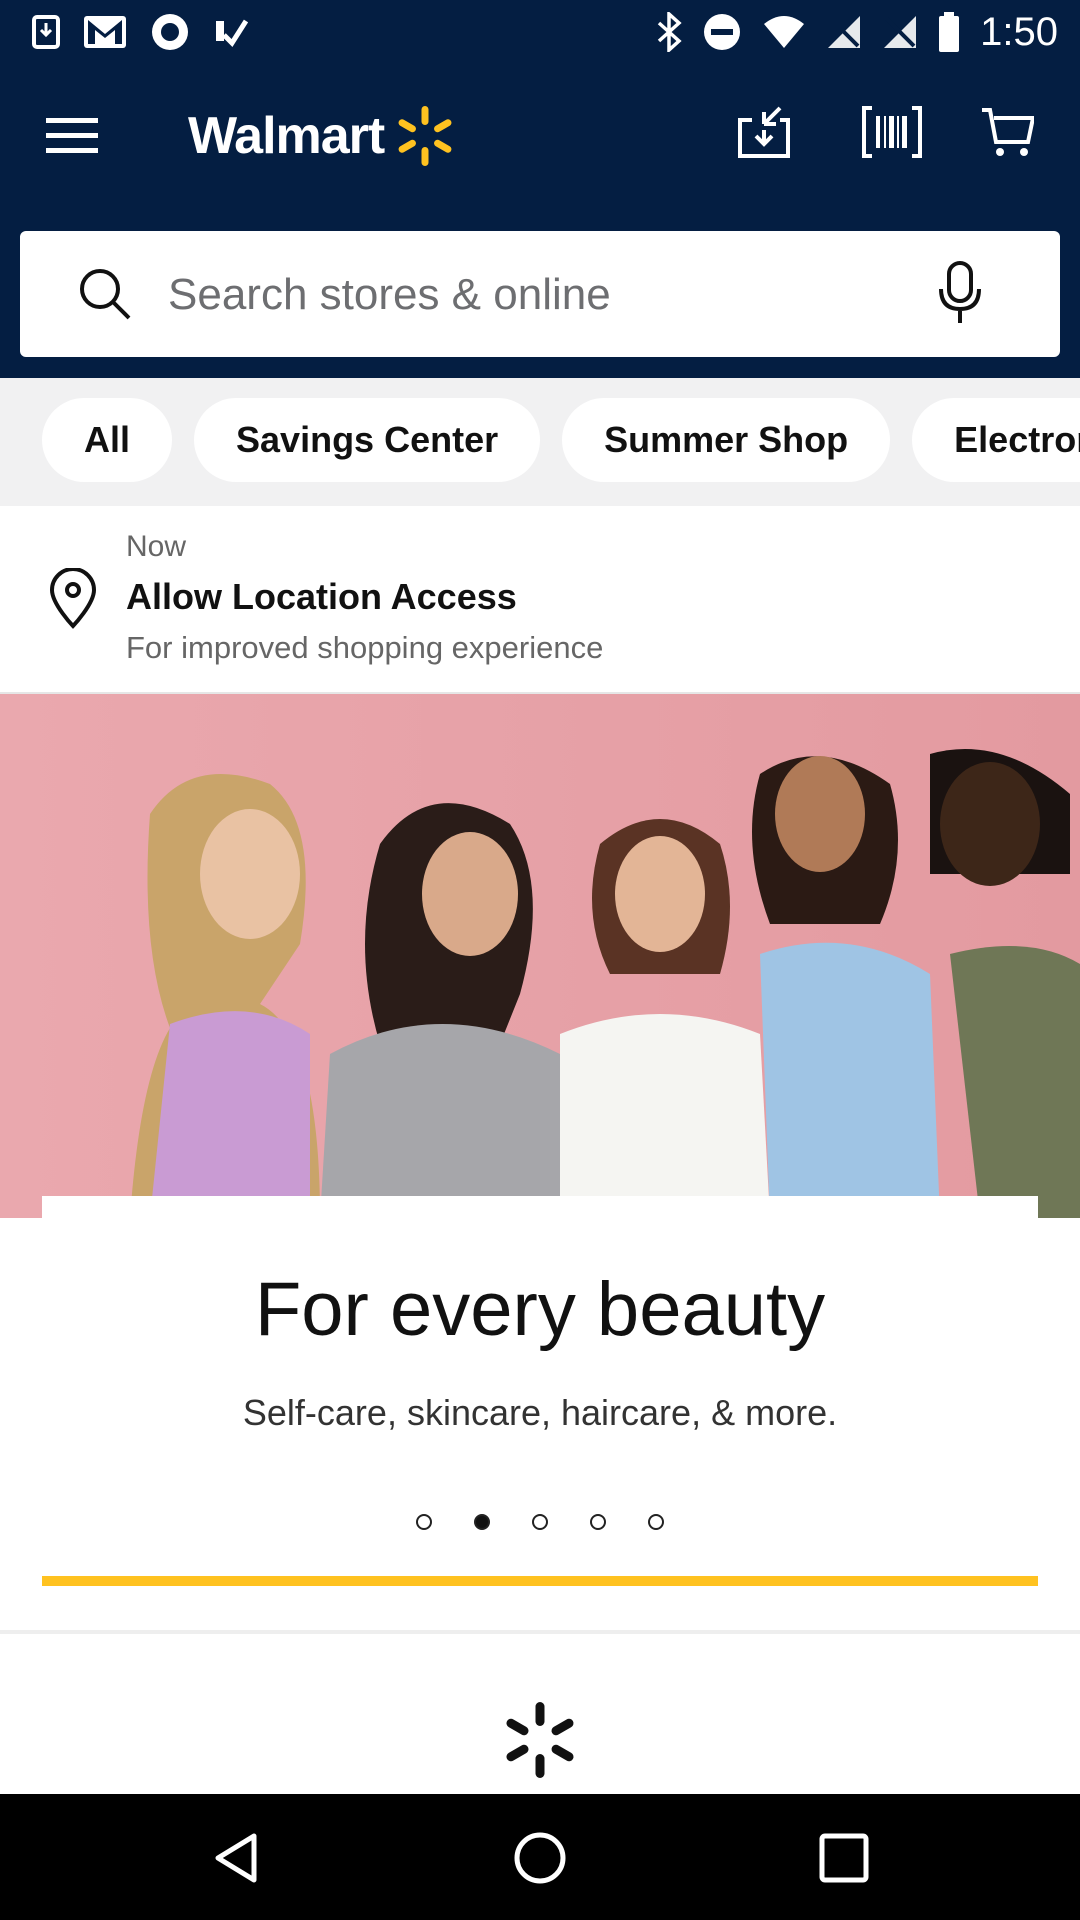 The width and height of the screenshot is (1080, 1920). What do you see at coordinates (669, 32) in the screenshot?
I see `bluetooth-icon` at bounding box center [669, 32].